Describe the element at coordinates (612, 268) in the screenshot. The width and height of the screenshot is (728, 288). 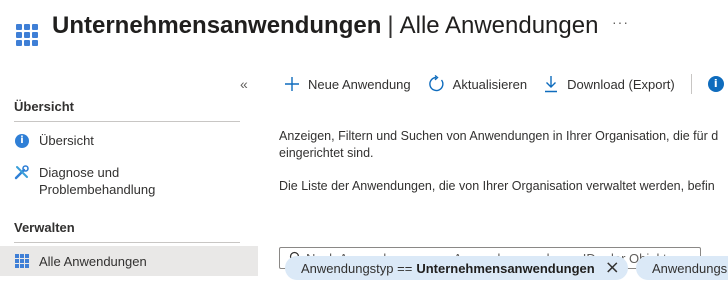
I see `close-icon: ×` at that location.